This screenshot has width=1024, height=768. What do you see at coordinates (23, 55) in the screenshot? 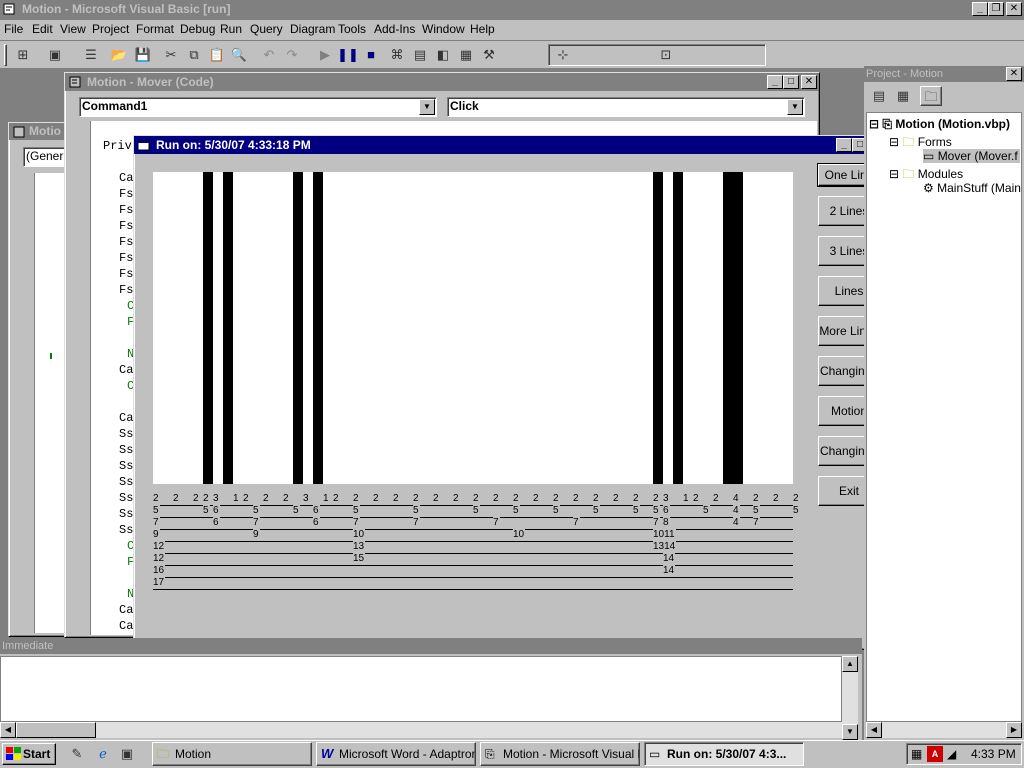
I see `add-project-icon: ⊞` at bounding box center [23, 55].